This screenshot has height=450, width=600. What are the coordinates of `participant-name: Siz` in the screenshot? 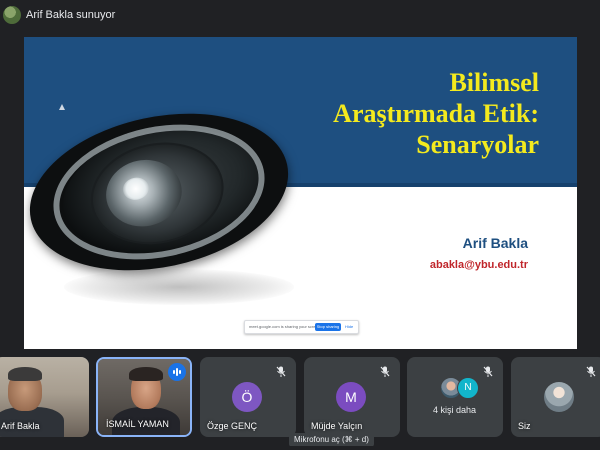 It's located at (524, 426).